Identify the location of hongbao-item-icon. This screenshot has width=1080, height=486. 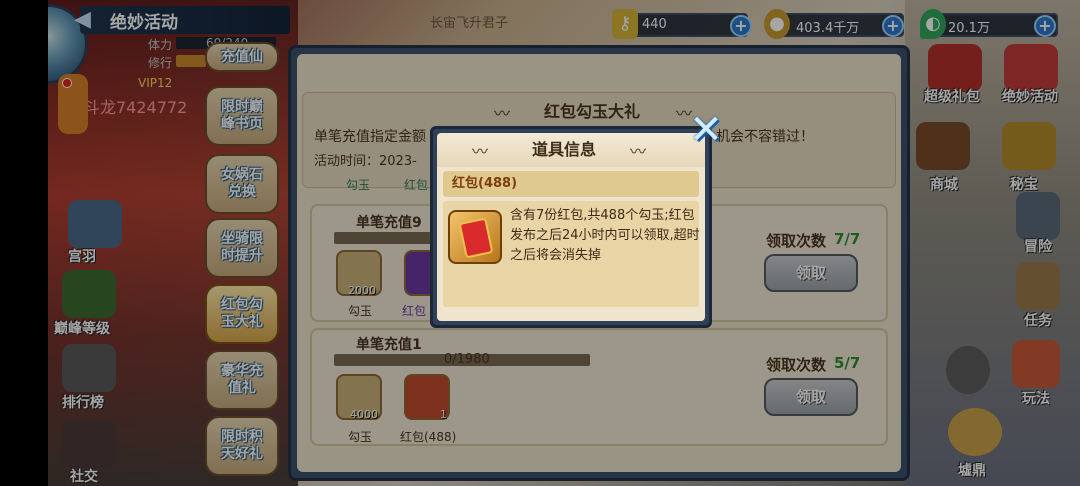
(475, 237).